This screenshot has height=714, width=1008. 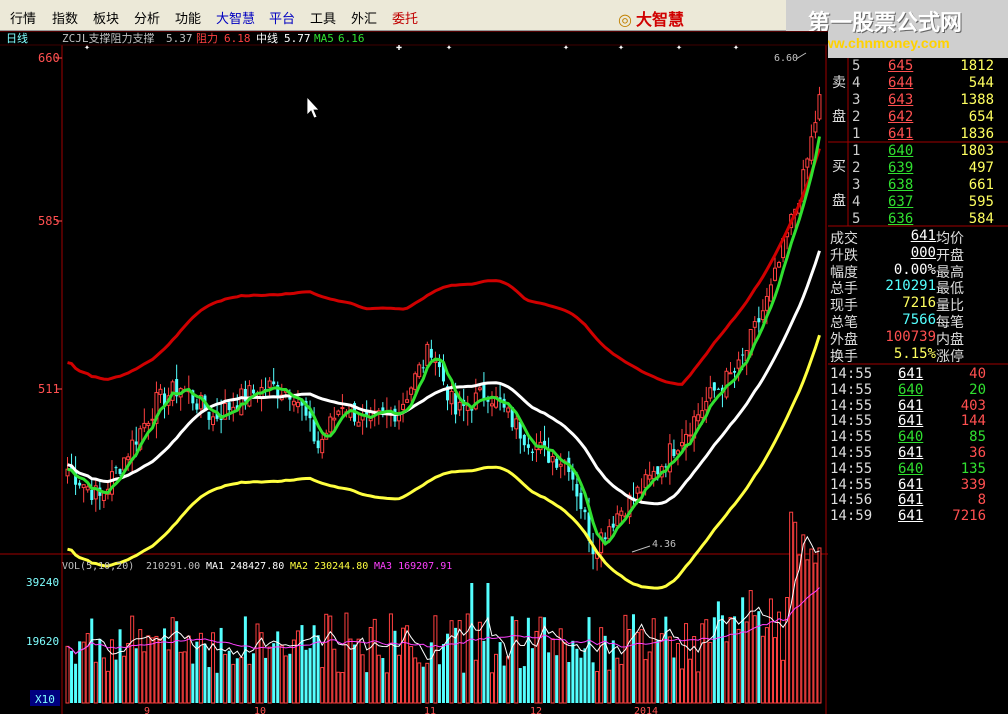 I want to click on indicator-title: ZCJL支撑阻力支撑, so click(x=108, y=38).